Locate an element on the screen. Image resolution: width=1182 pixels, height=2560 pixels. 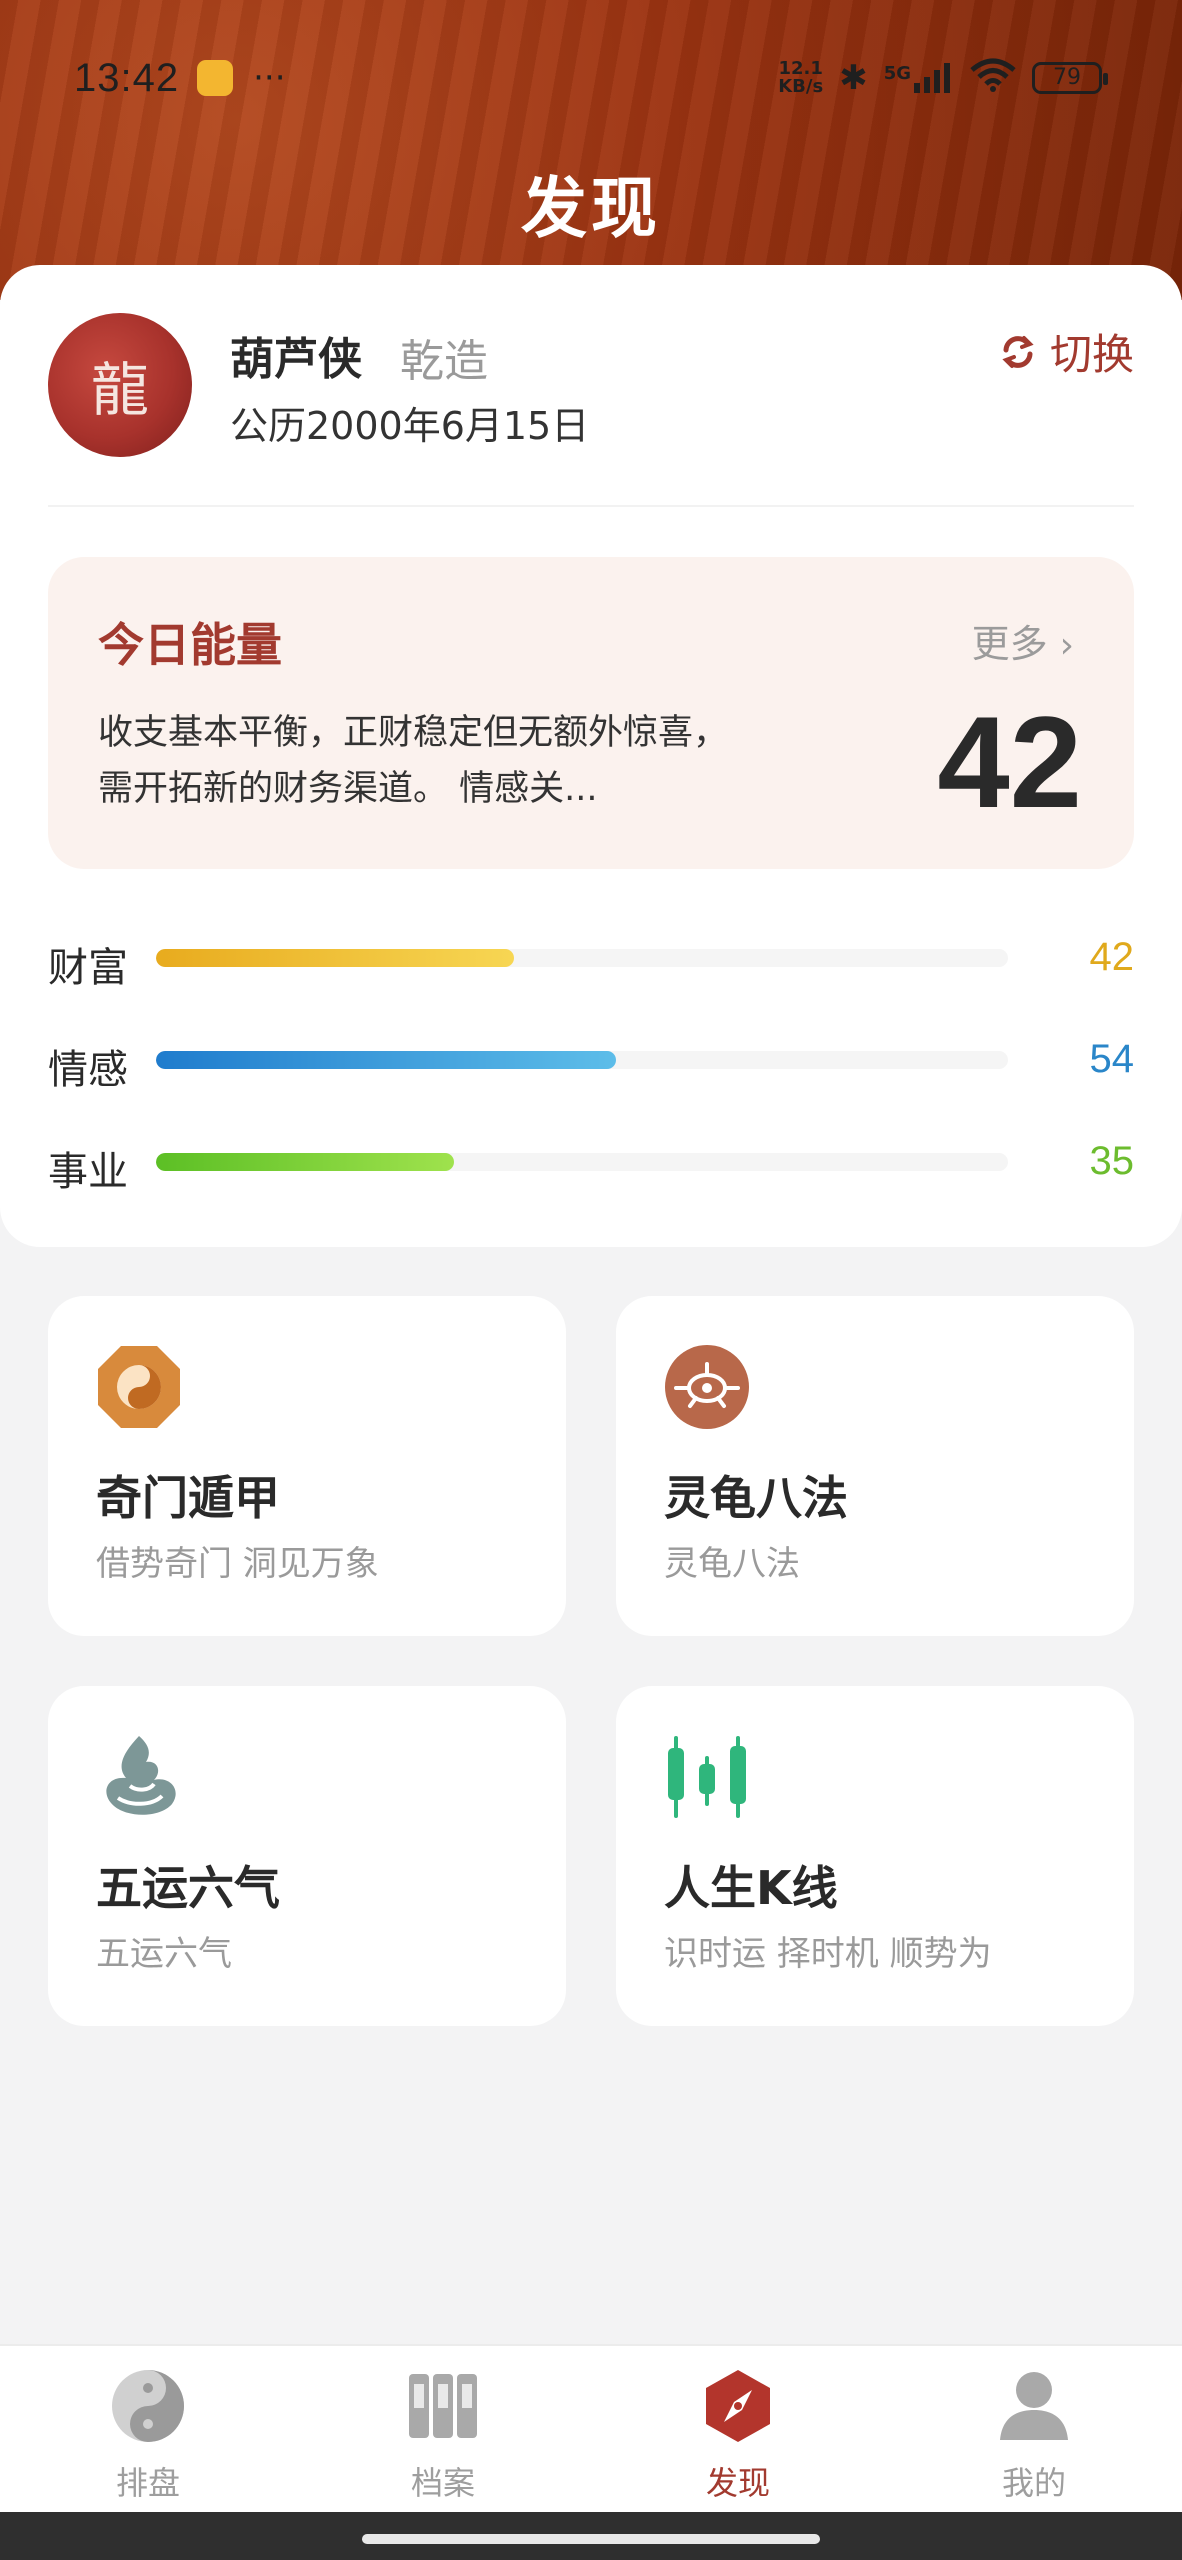
tile-kline: 人生K线 识时运 择时机 顺势为 is located at coordinates (875, 1856).